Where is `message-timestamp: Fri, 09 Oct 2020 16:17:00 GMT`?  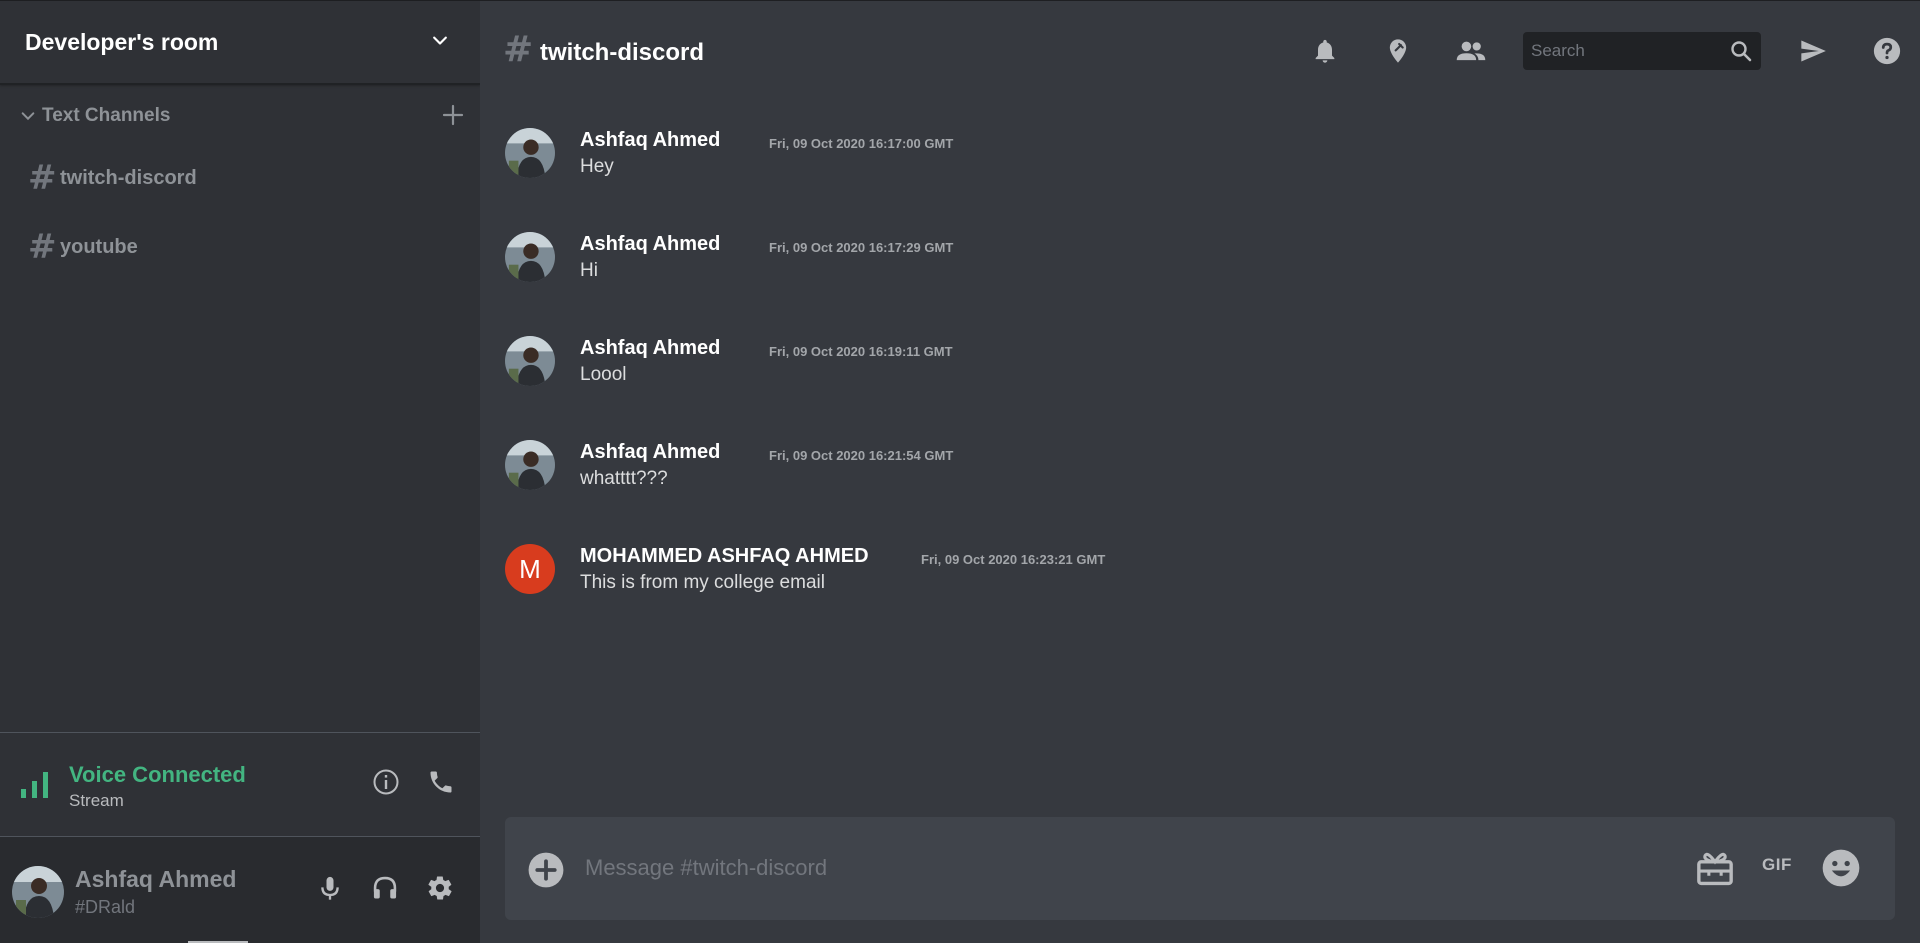
message-timestamp: Fri, 09 Oct 2020 16:17:00 GMT is located at coordinates (861, 143).